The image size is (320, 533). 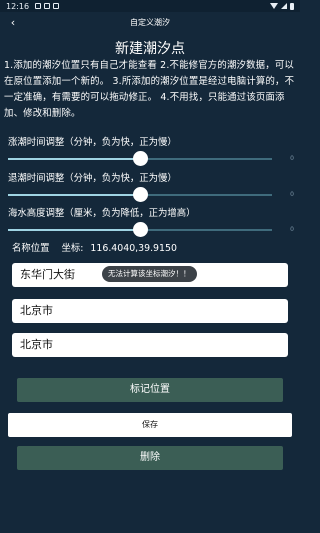 What do you see at coordinates (140, 229) in the screenshot?
I see `sea-height-thumb` at bounding box center [140, 229].